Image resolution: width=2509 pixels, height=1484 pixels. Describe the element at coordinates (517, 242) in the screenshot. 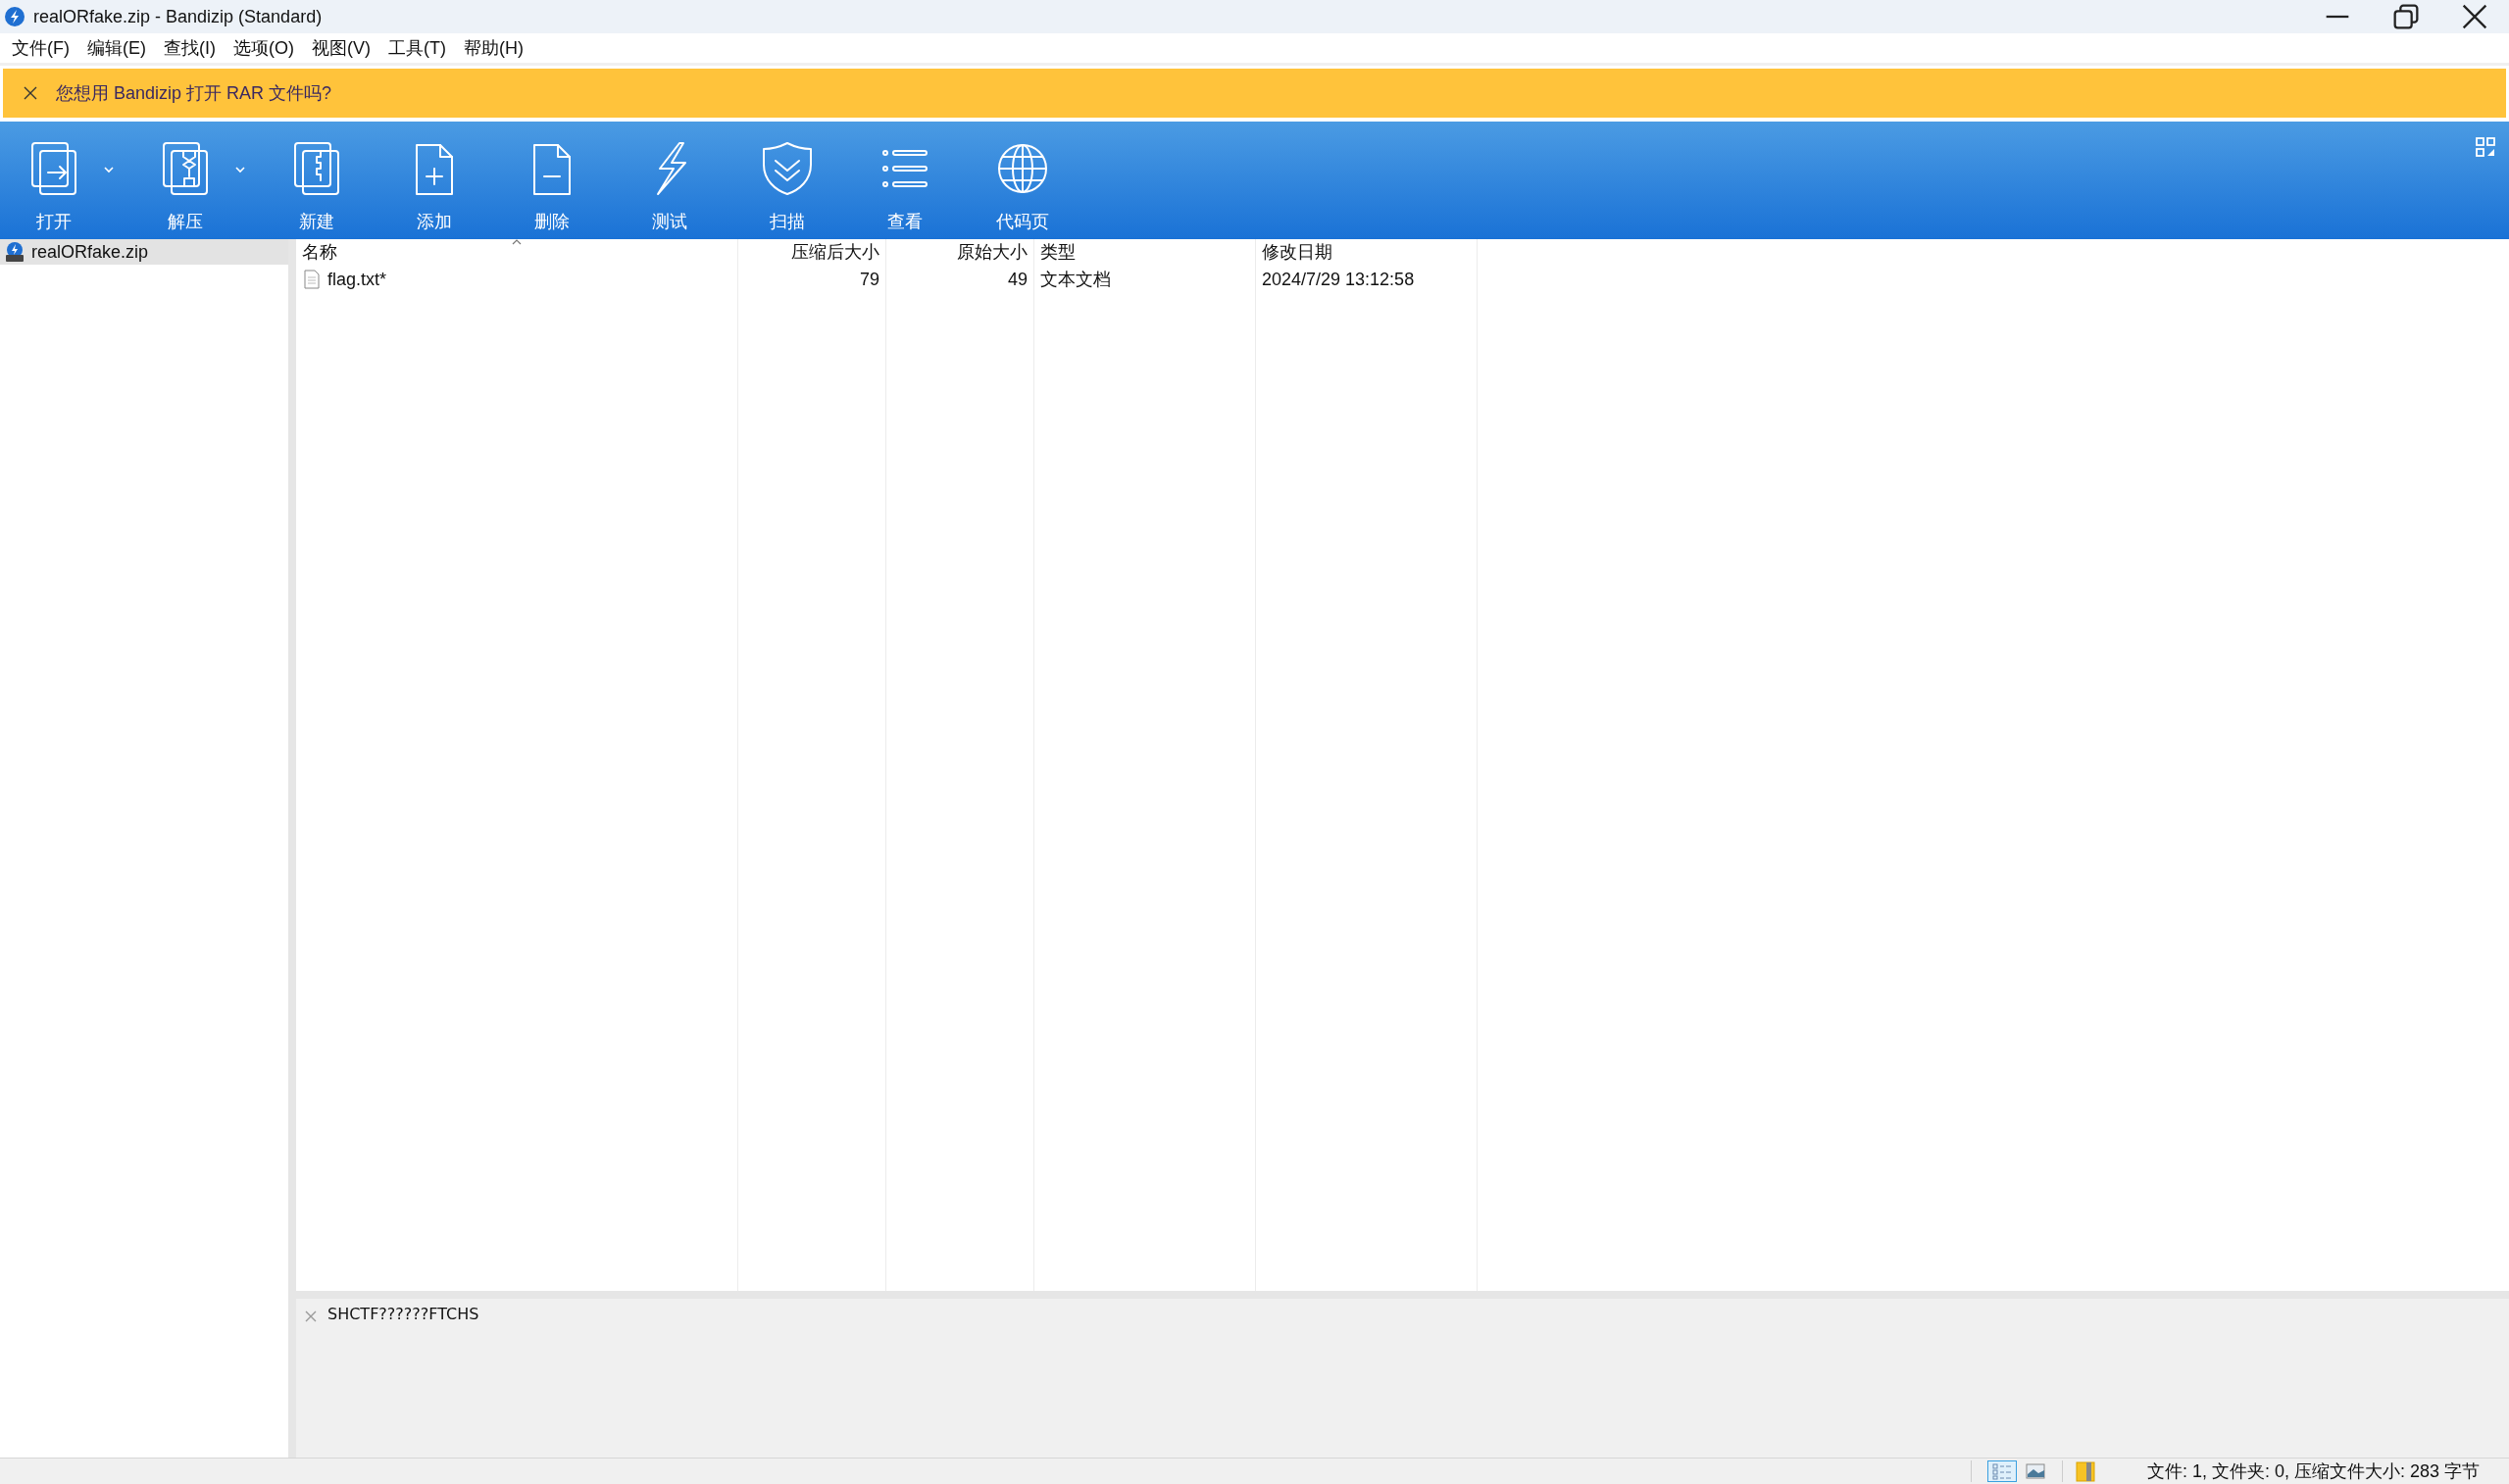

I see `sort-ascending-icon` at that location.